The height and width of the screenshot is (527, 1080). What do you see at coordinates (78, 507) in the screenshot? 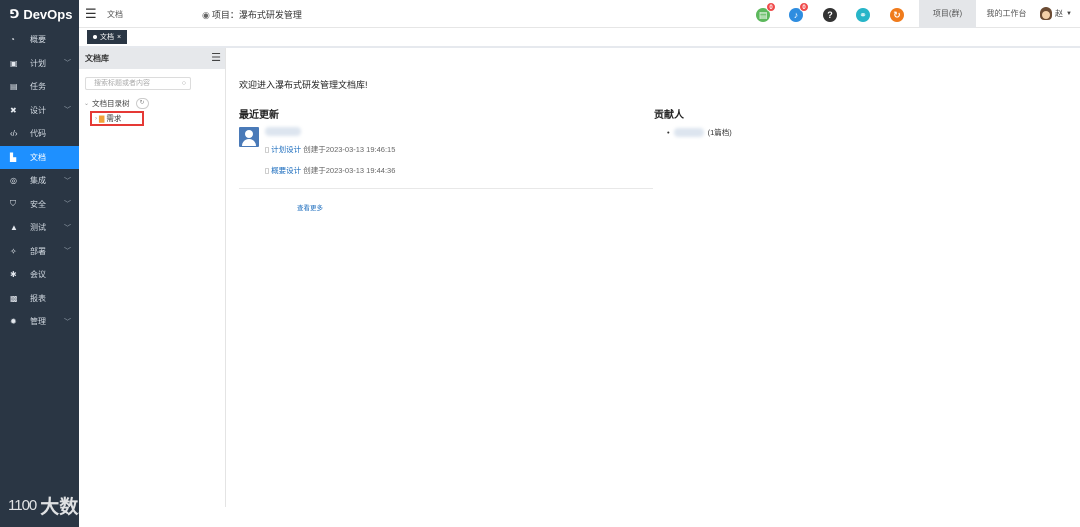
I see `watermark-text: 大数跨境` at bounding box center [78, 507].